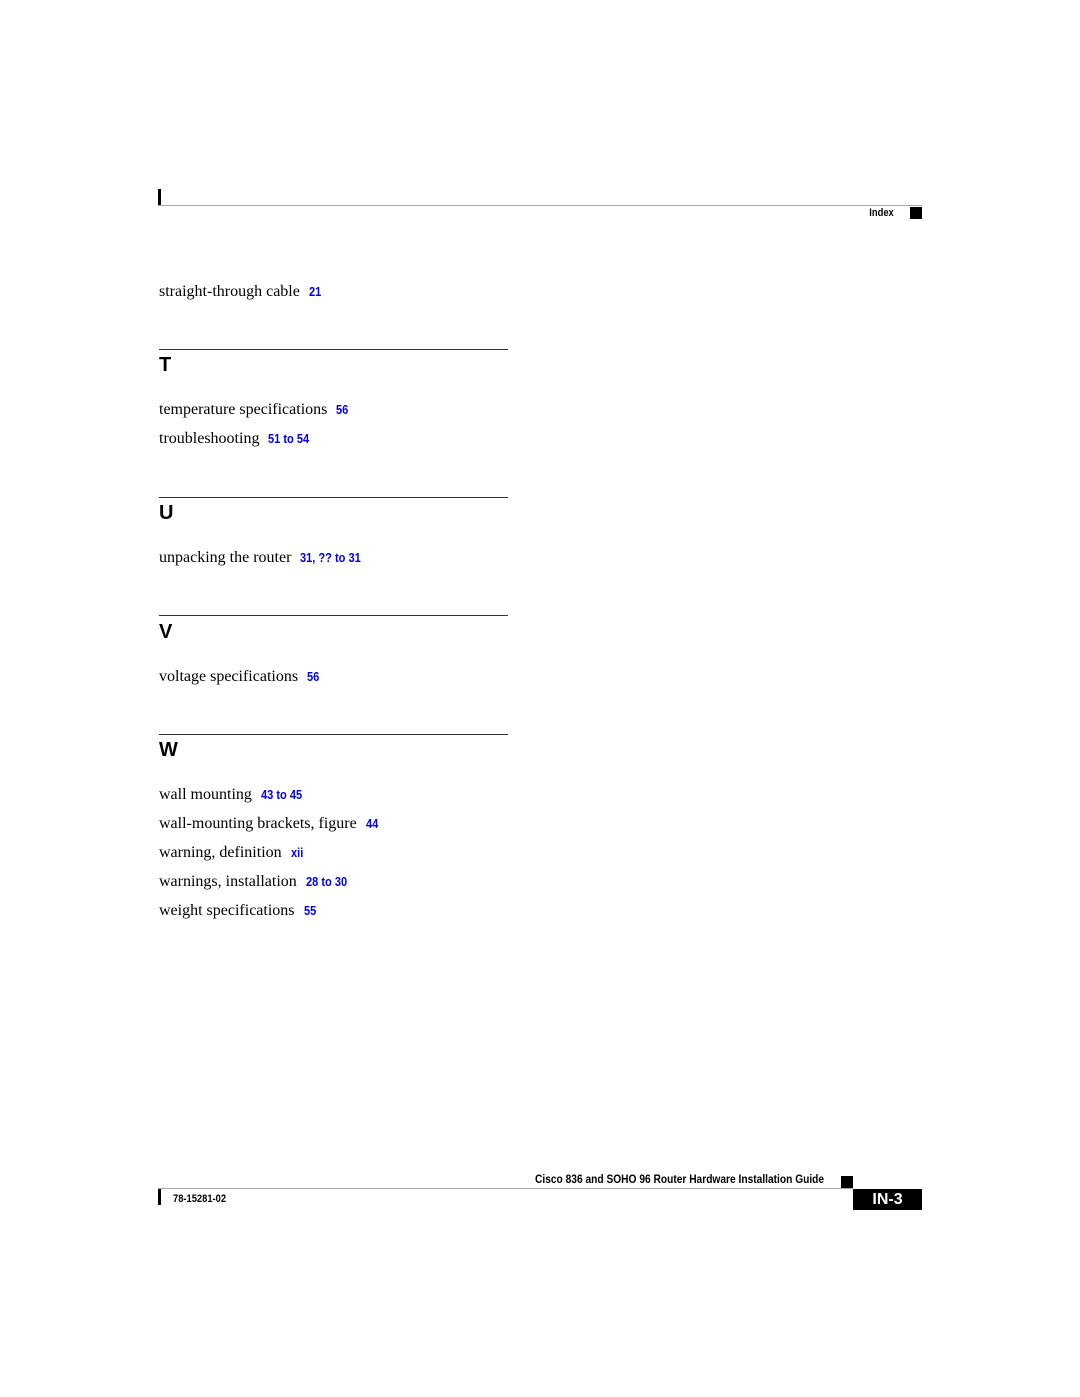  I want to click on footer-square-marker, so click(847, 1182).